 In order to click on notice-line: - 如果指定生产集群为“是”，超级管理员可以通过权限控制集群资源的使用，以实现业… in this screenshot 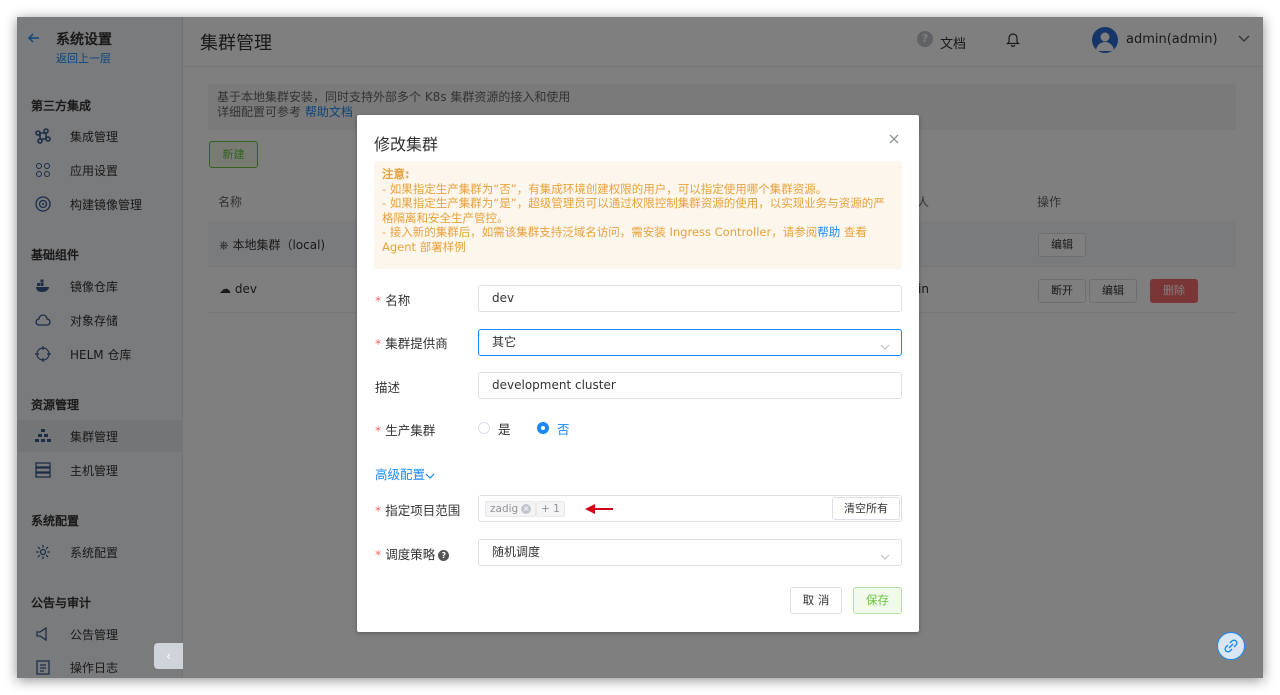, I will do `click(633, 210)`.